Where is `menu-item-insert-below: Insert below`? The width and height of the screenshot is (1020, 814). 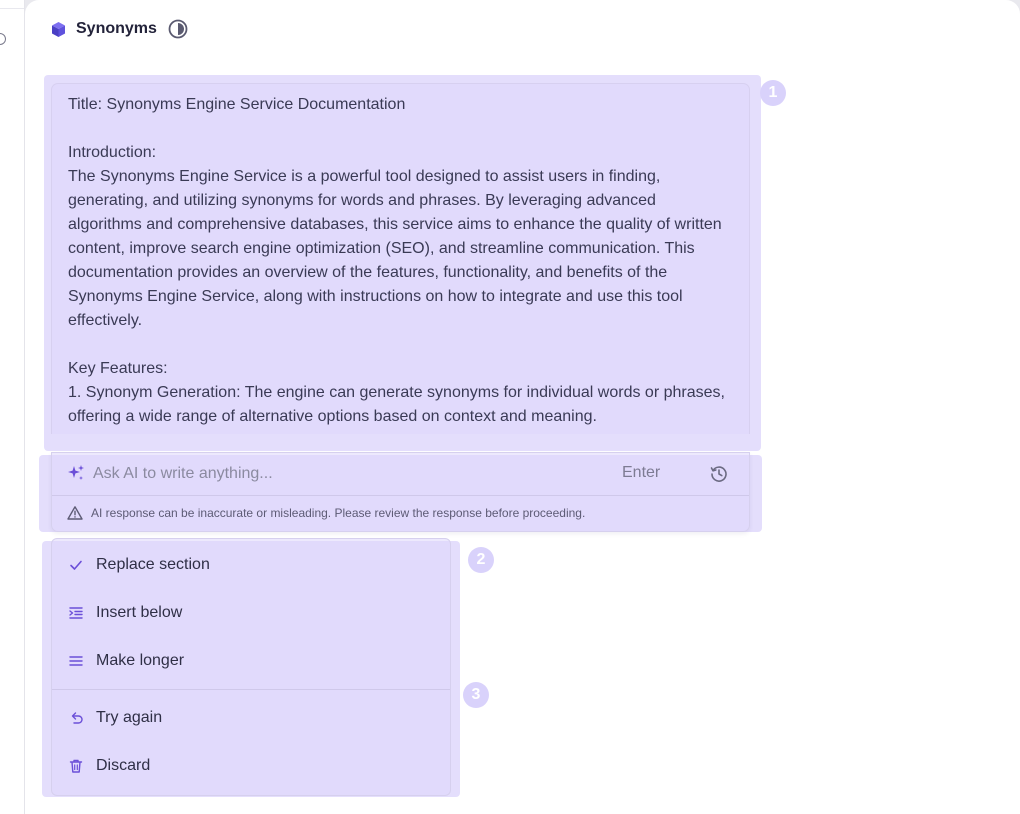
menu-item-insert-below: Insert below is located at coordinates (251, 613).